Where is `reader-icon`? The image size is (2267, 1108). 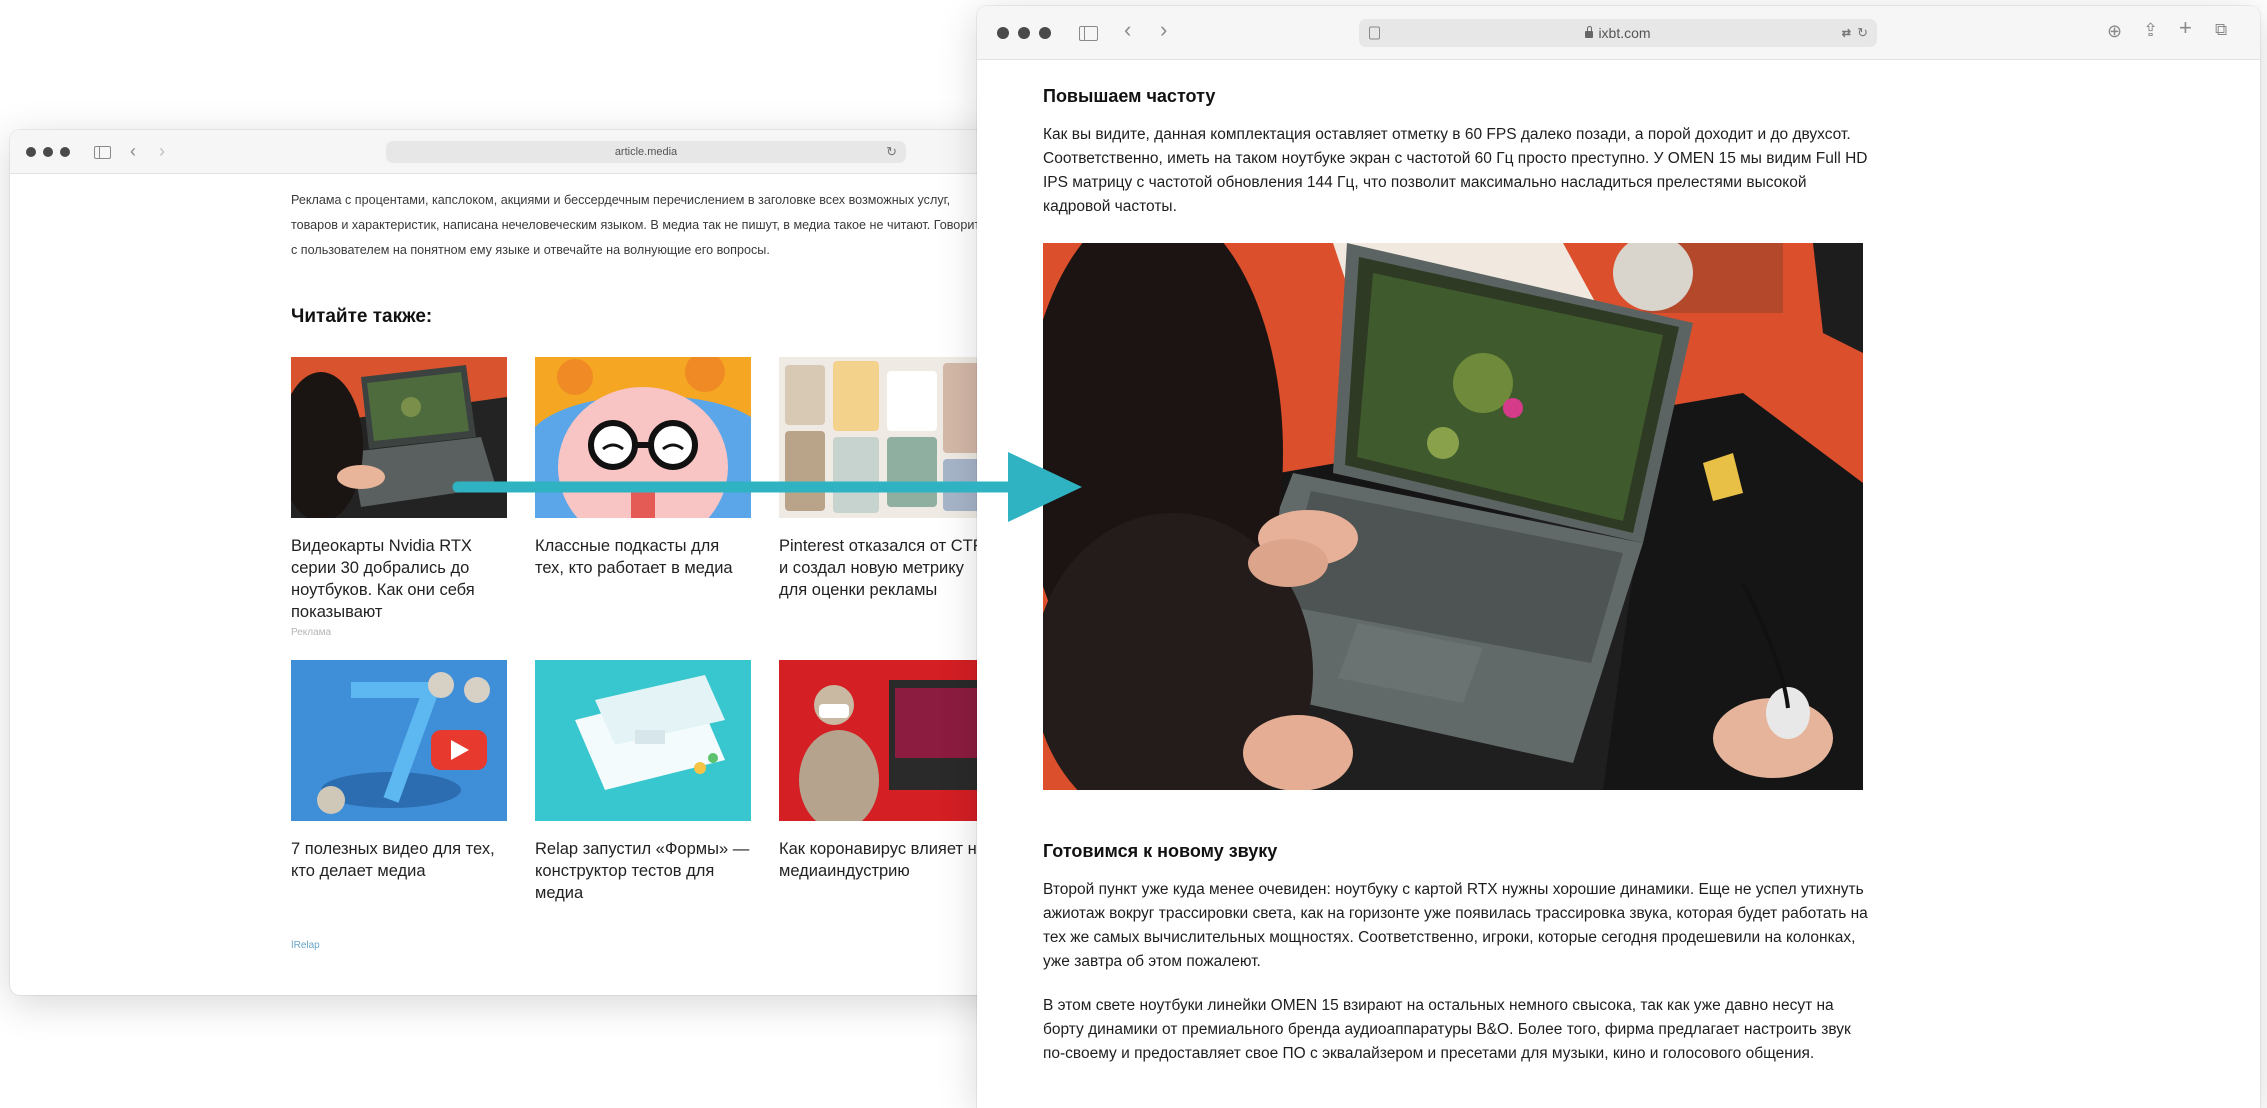
reader-icon is located at coordinates (1374, 33).